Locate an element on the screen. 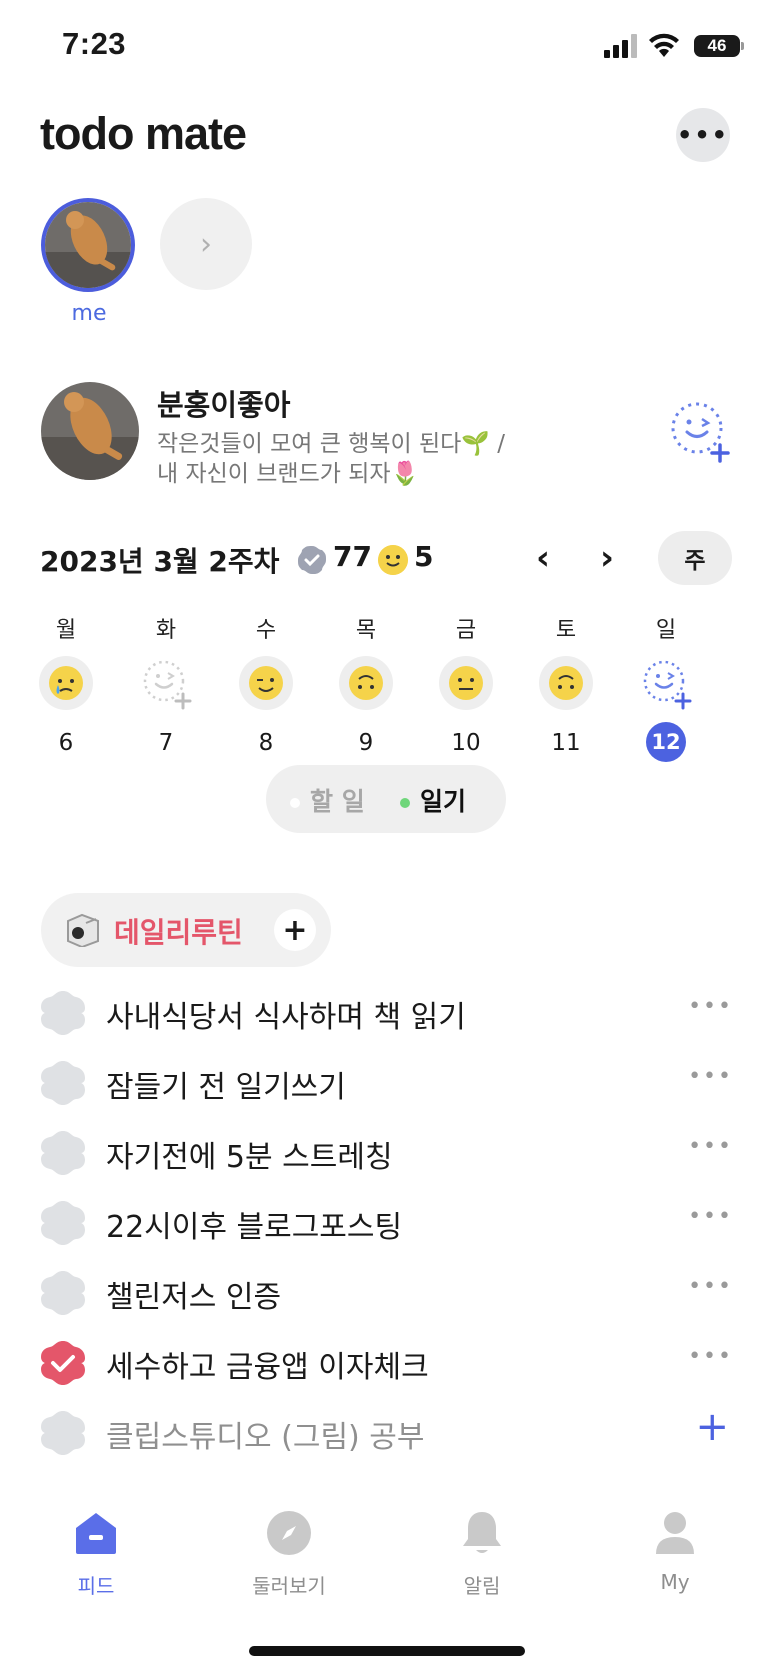 This screenshot has width=773, height=1674. profile-bio-line2: 내 자신이 브랜드가 되자🌷 is located at coordinates (288, 474).